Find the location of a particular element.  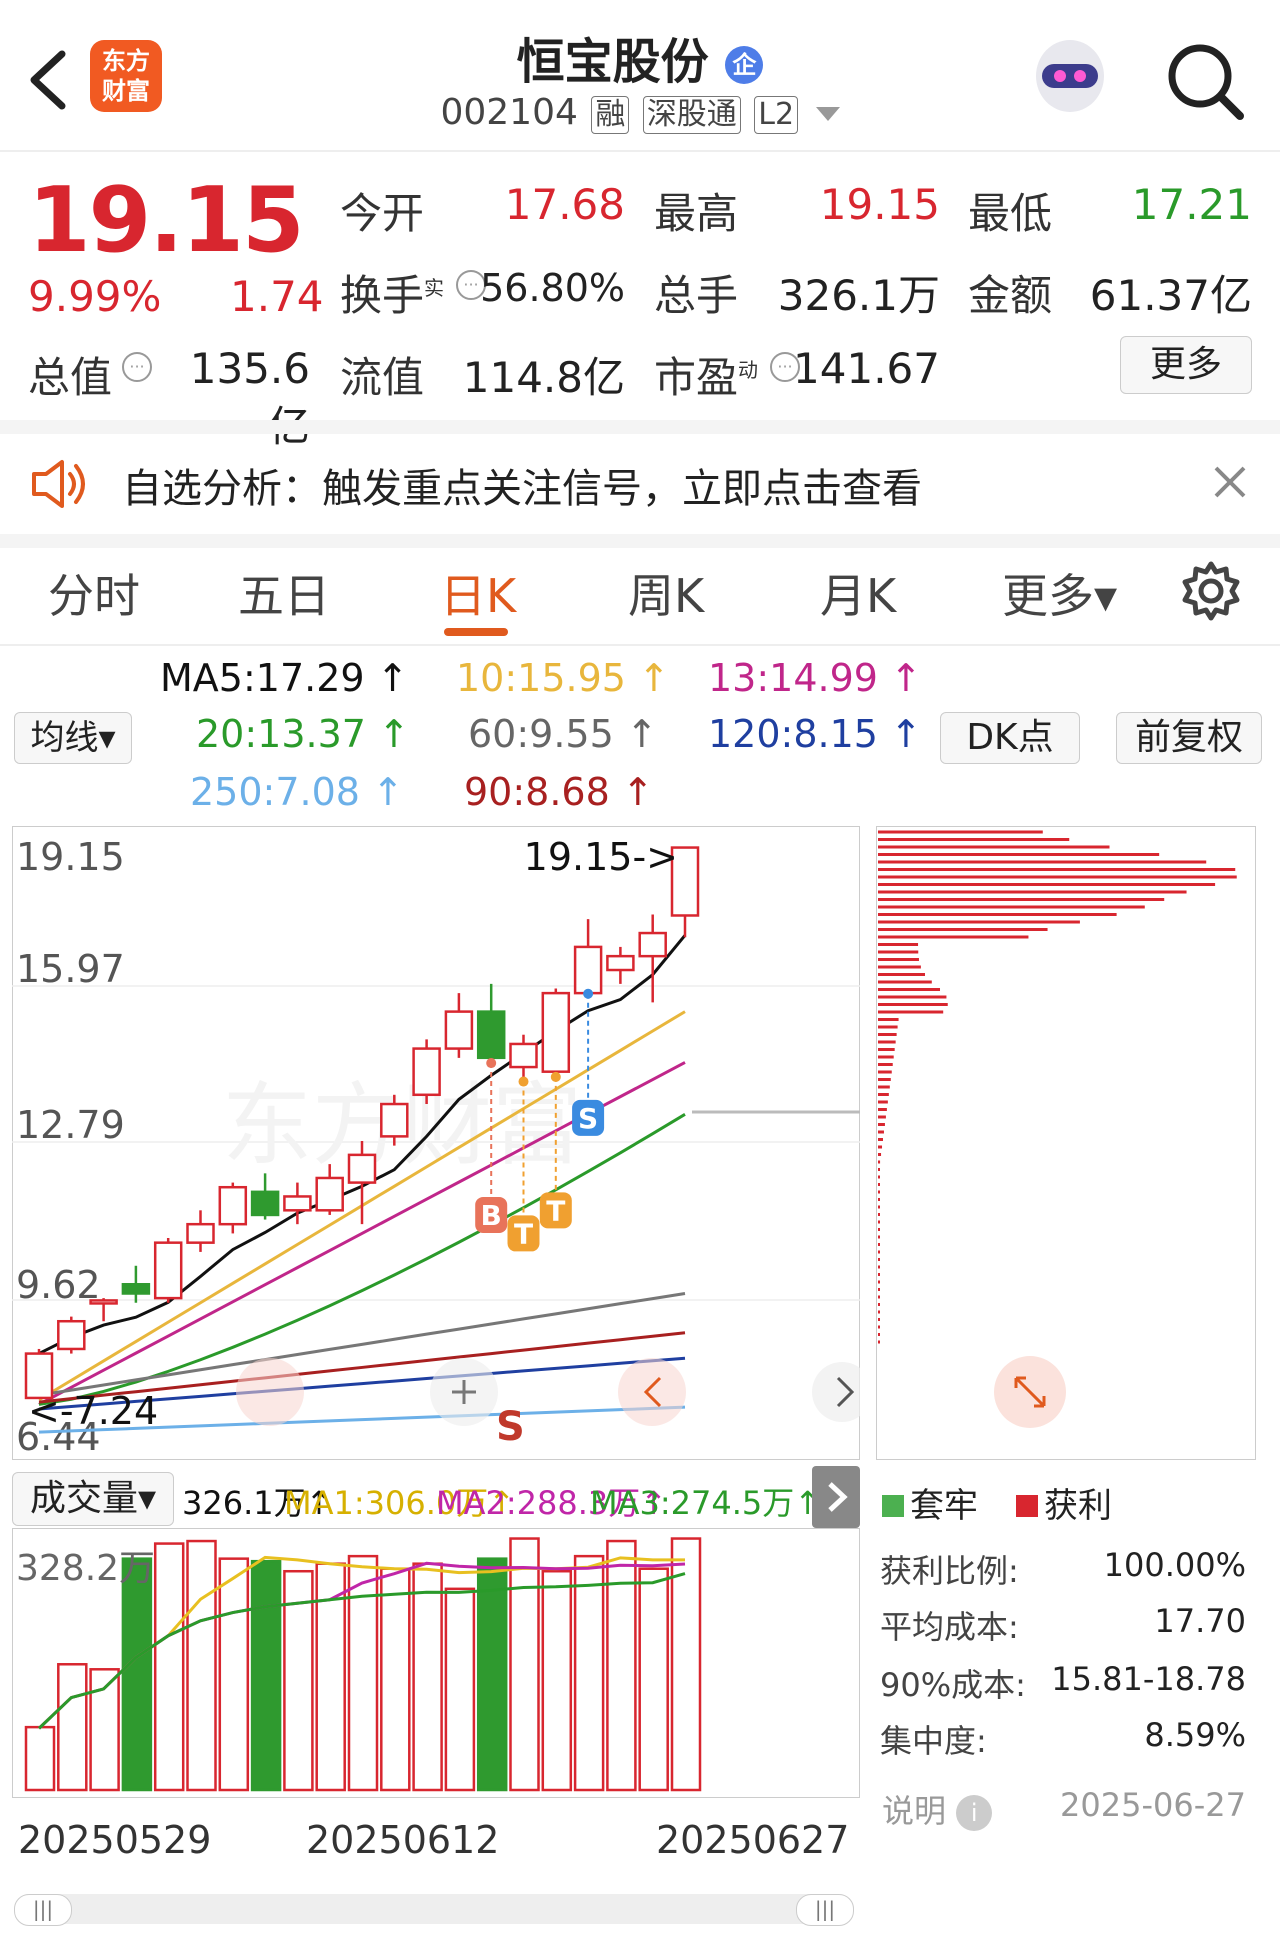

volume-value: 326.1万 is located at coordinates (858, 295).